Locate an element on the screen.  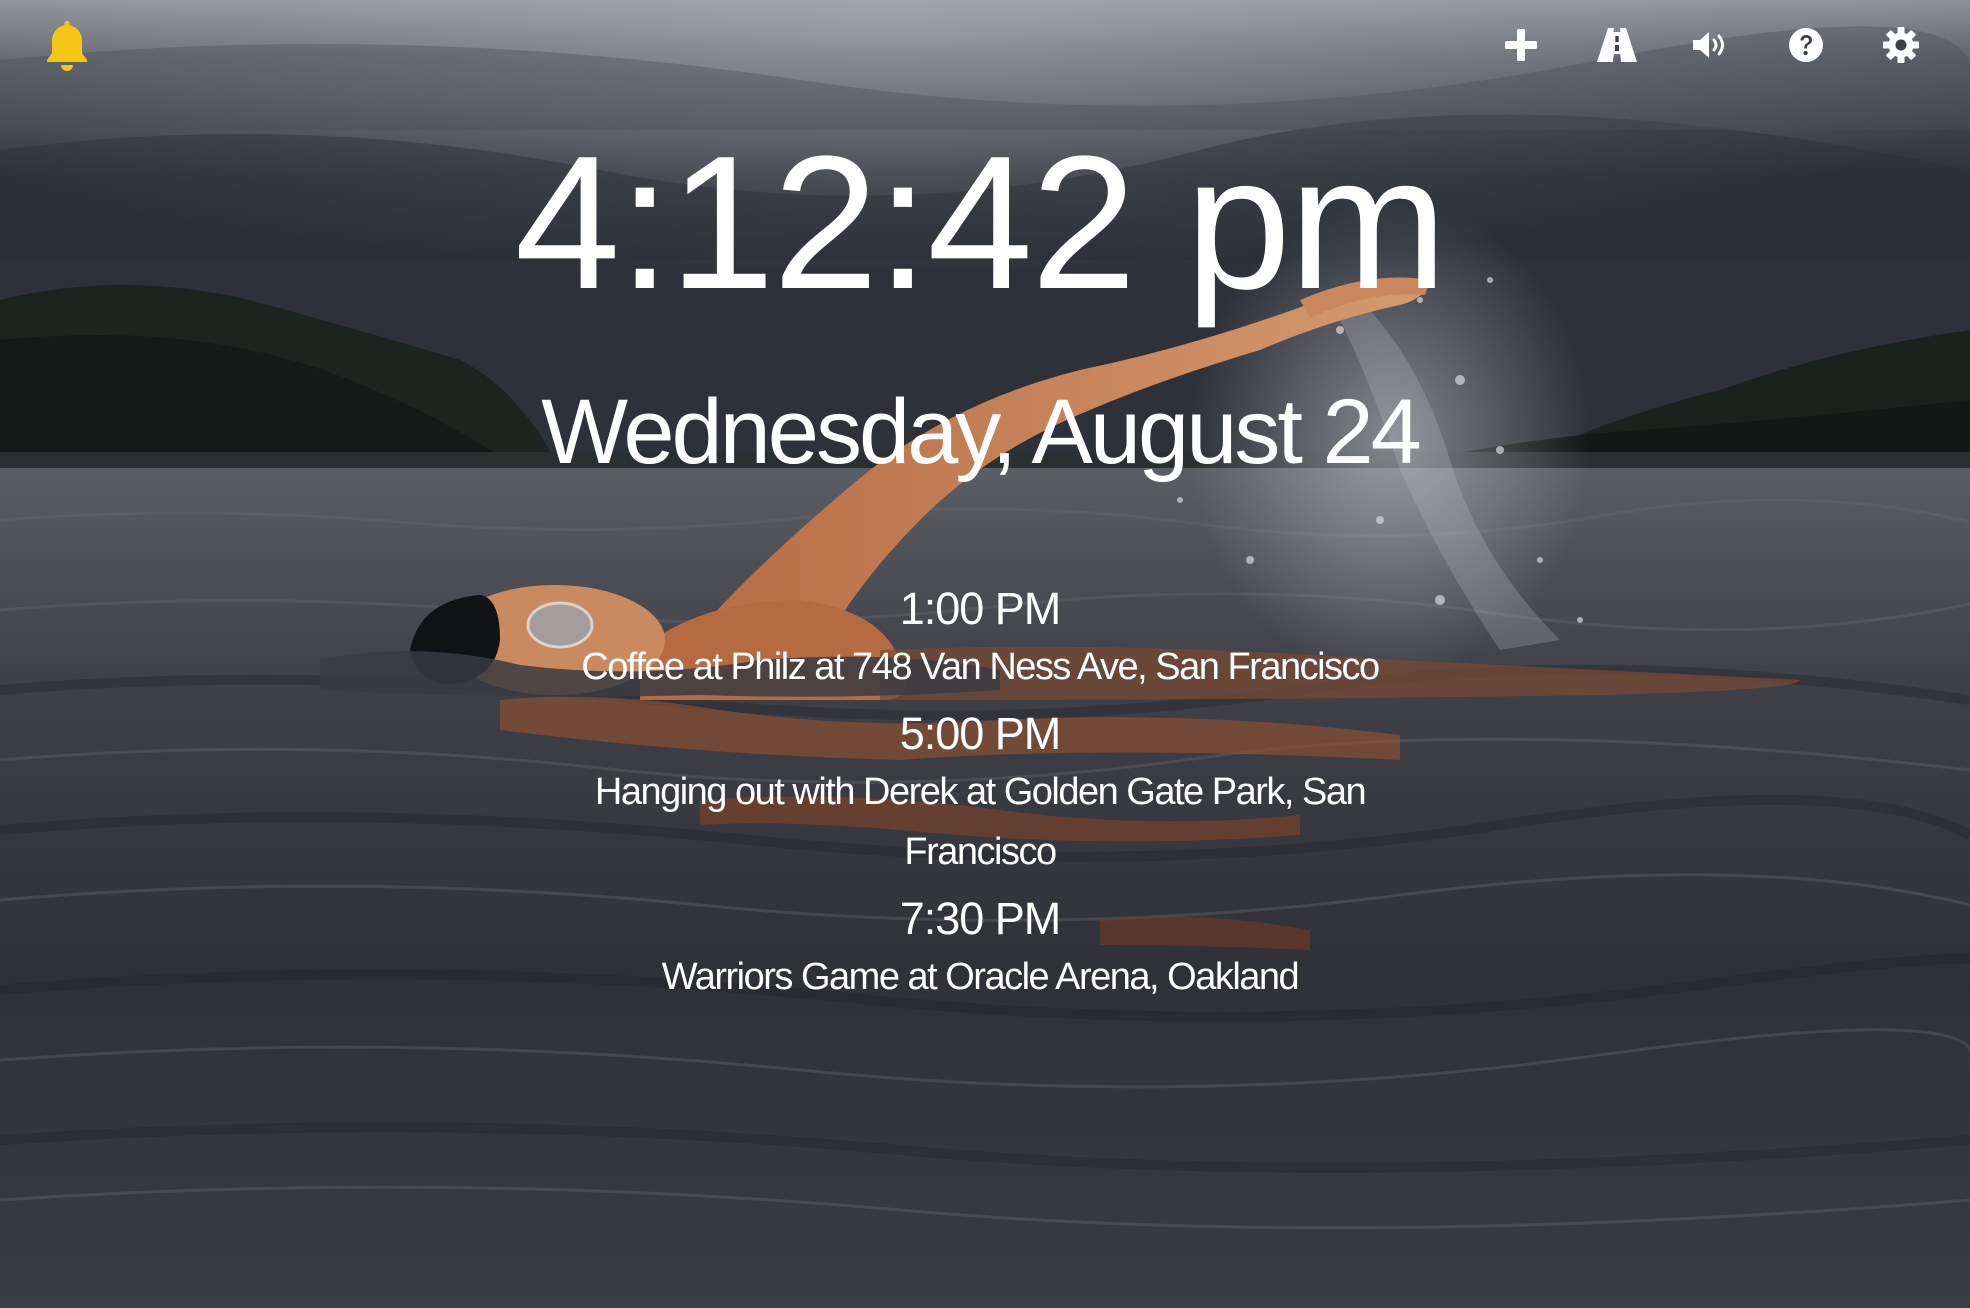
clock-date: Wednesday, August 24 is located at coordinates (981, 432).